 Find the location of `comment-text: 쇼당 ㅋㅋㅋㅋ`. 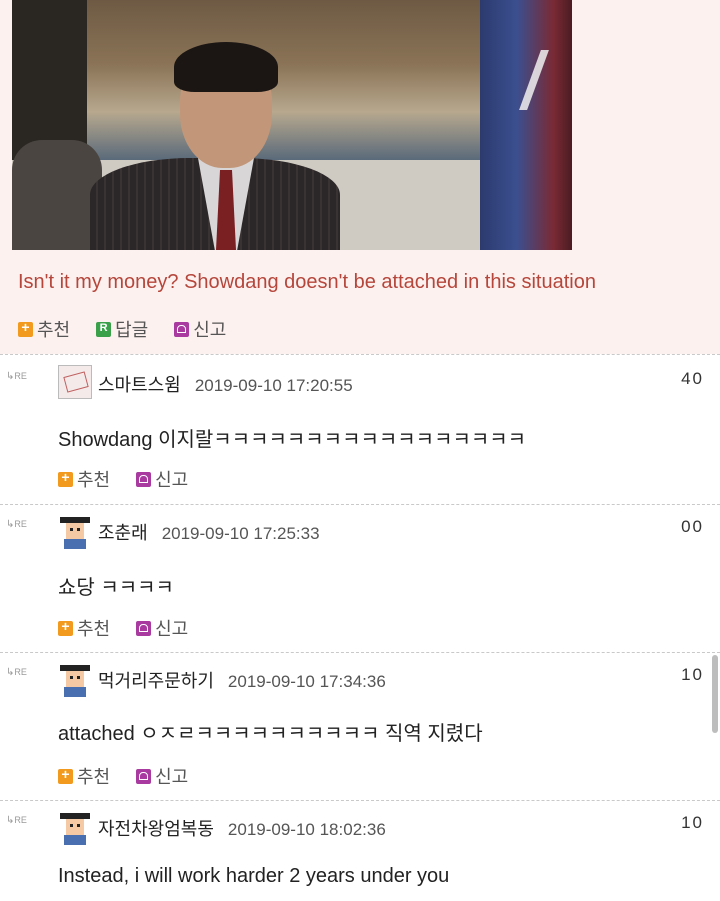

comment-text: 쇼당 ㅋㅋㅋㅋ is located at coordinates (116, 588).